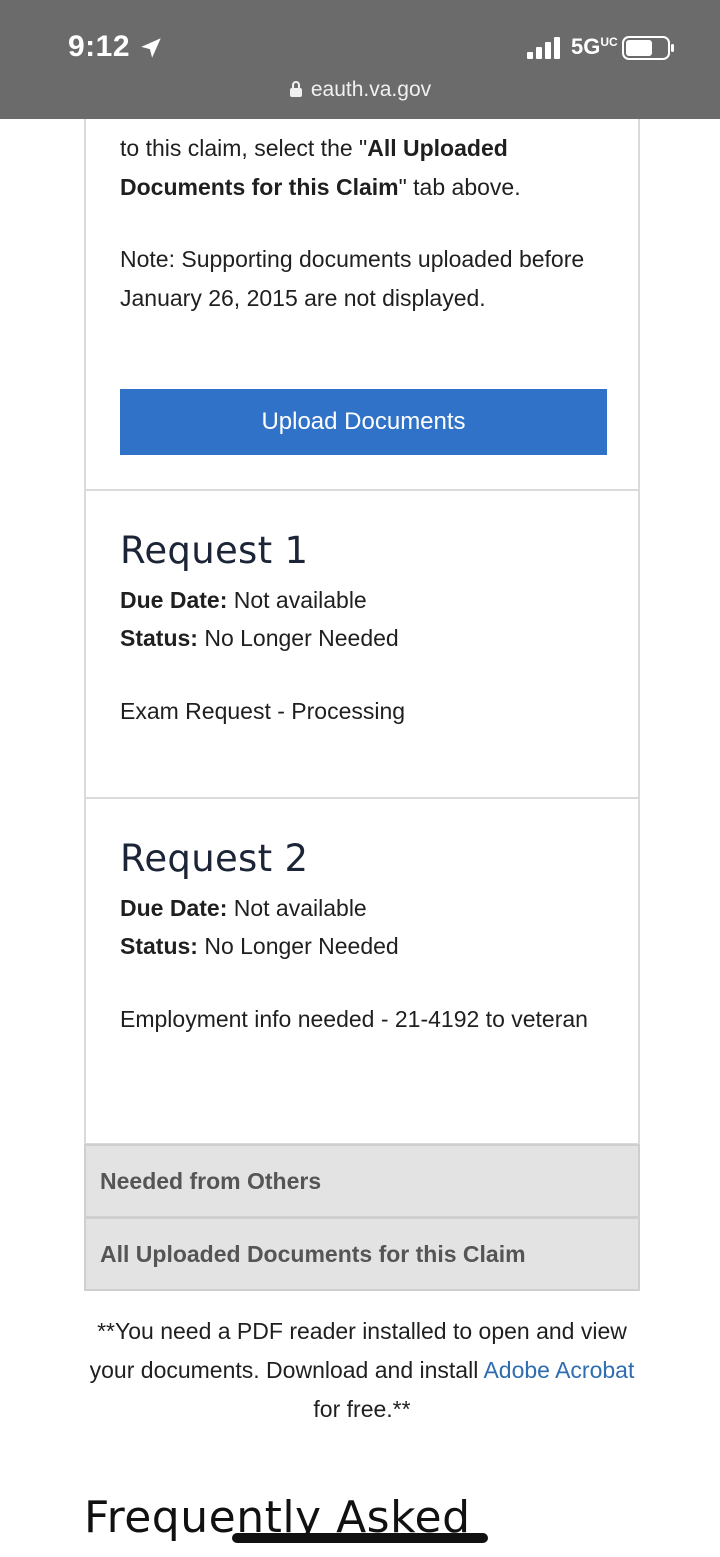 This screenshot has width=720, height=1557. I want to click on network-label: 5GUC, so click(594, 46).